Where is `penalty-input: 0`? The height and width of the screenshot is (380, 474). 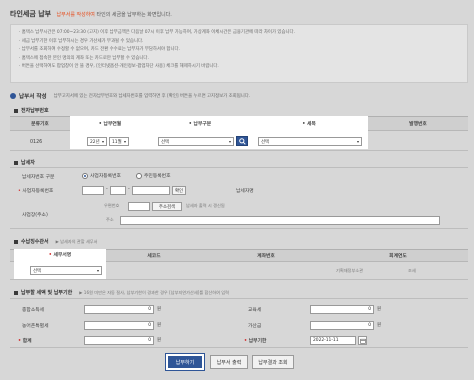 penalty-input: 0 is located at coordinates (342, 325).